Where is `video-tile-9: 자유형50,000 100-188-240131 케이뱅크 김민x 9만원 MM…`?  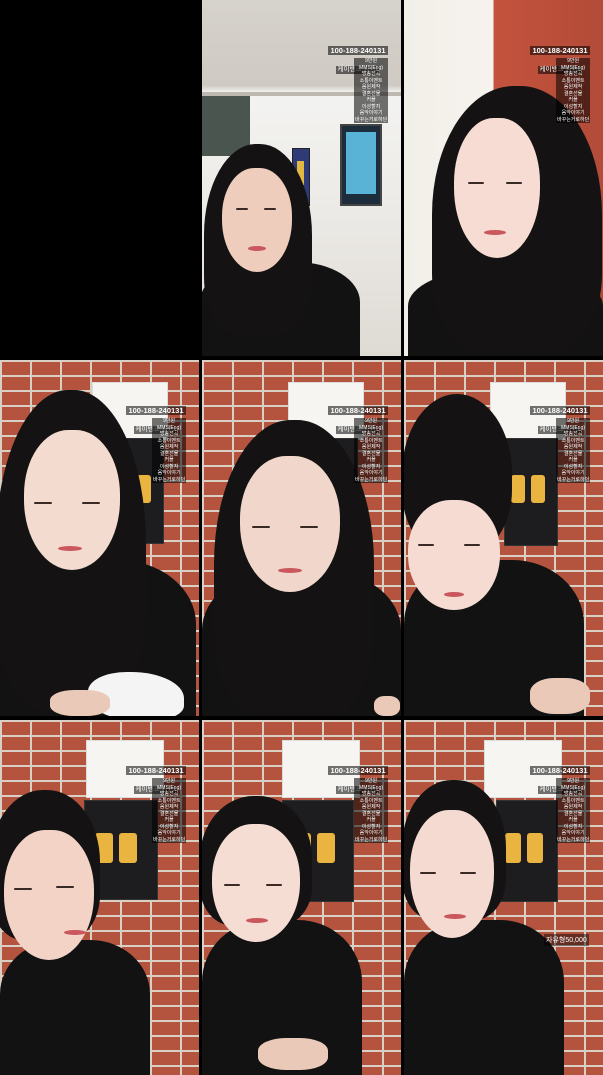 video-tile-9: 자유형50,000 100-188-240131 케이뱅크 김민x 9만원 MM… is located at coordinates (503, 897).